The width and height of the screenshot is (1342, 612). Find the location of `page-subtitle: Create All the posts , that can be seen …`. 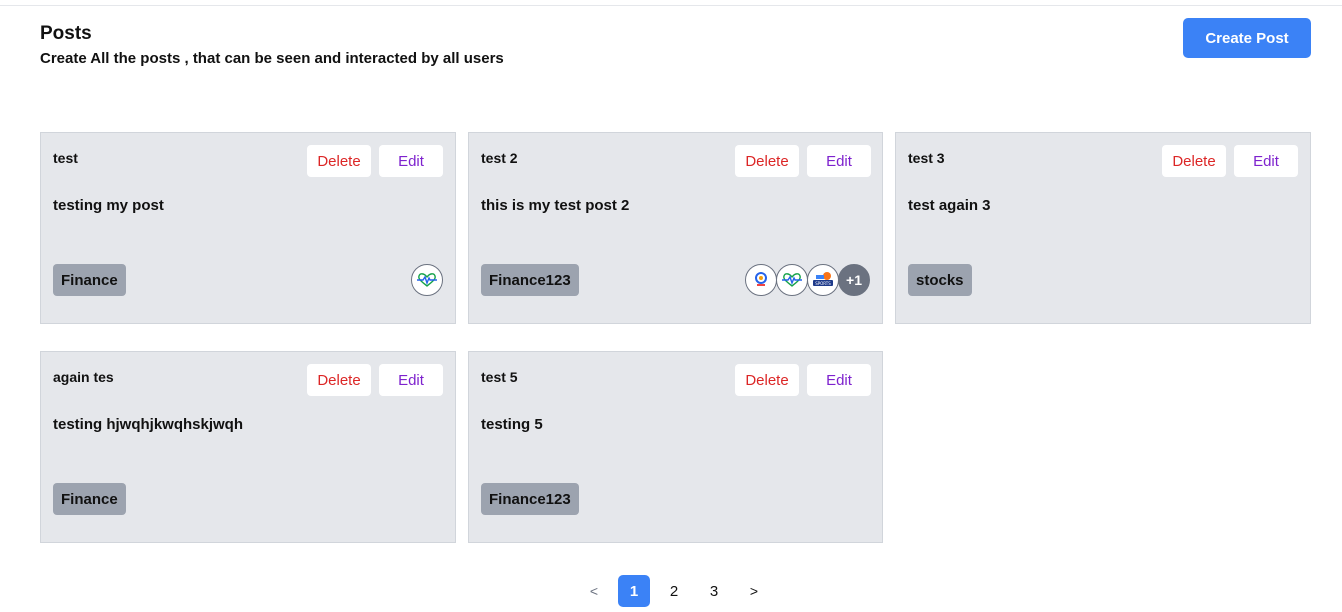

page-subtitle: Create All the posts , that can be seen … is located at coordinates (272, 58).